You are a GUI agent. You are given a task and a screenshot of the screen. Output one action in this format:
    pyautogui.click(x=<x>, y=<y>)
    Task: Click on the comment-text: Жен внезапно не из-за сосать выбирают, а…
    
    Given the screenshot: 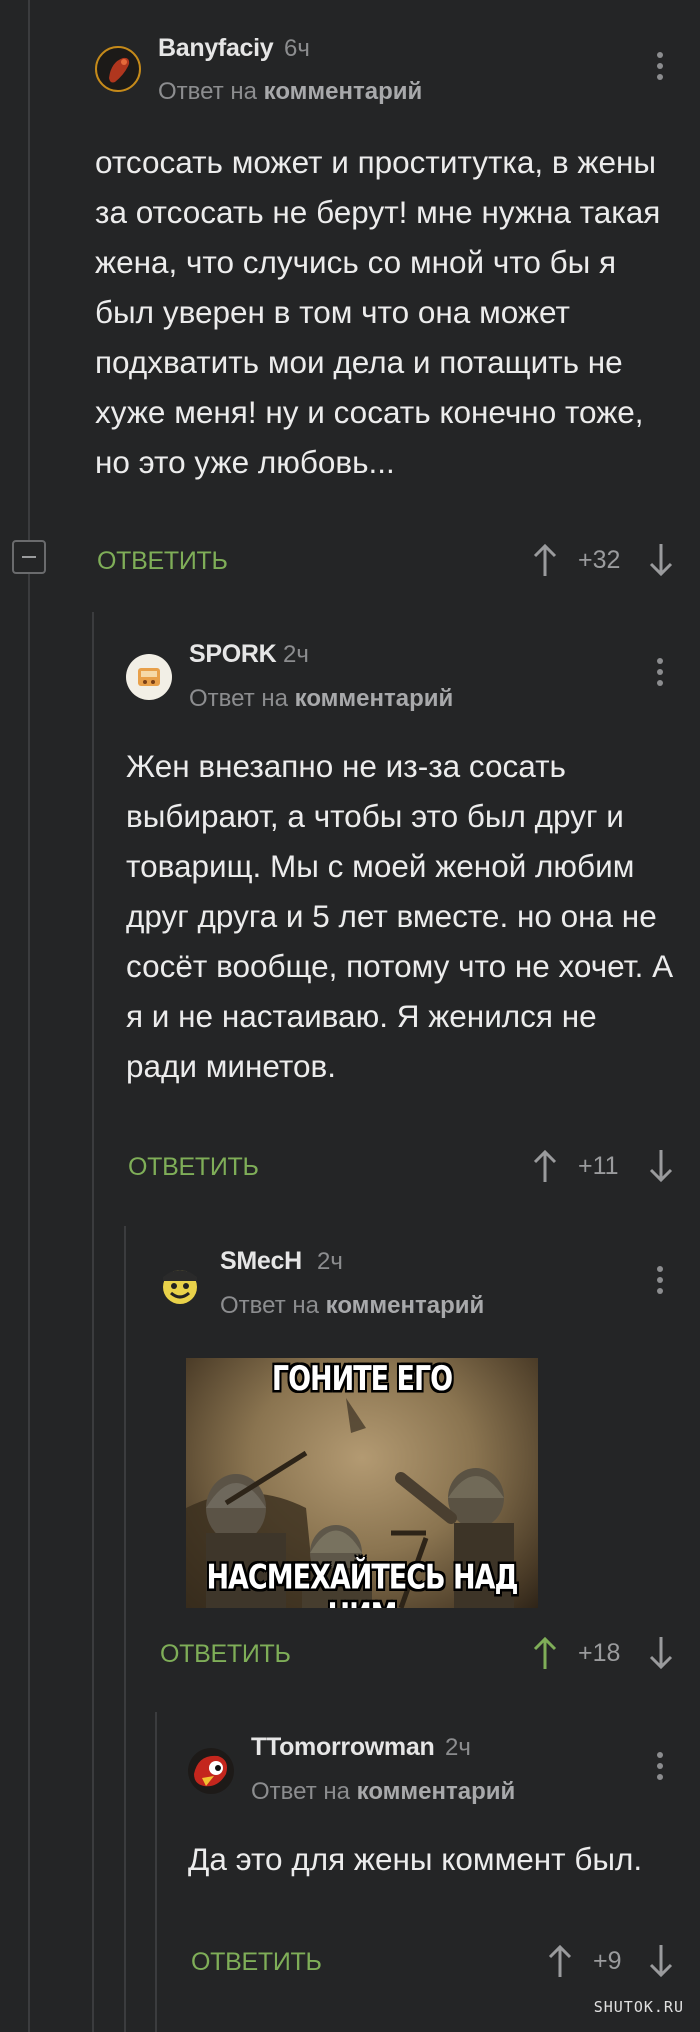 What is the action you would take?
    pyautogui.click(x=400, y=916)
    